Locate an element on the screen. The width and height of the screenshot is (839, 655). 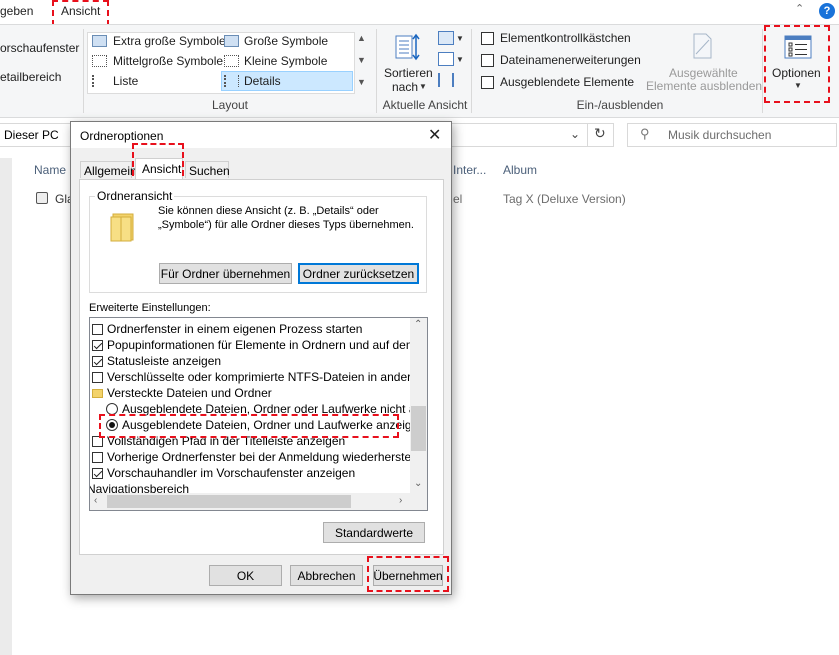
layout-details: Details is located at coordinates (262, 81).